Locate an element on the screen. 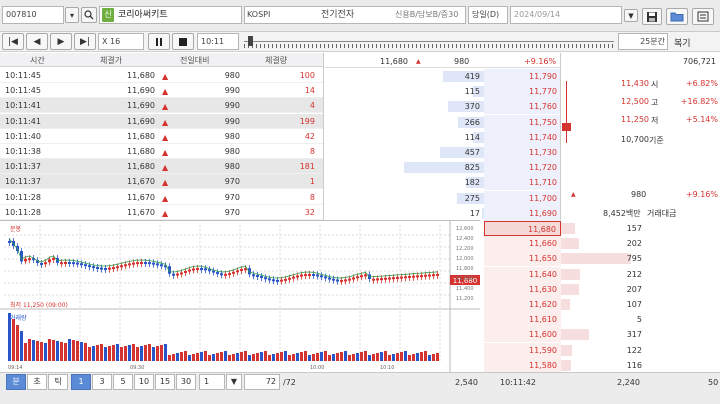 The image size is (720, 404). bid-price: 11,680 is located at coordinates (522, 228).